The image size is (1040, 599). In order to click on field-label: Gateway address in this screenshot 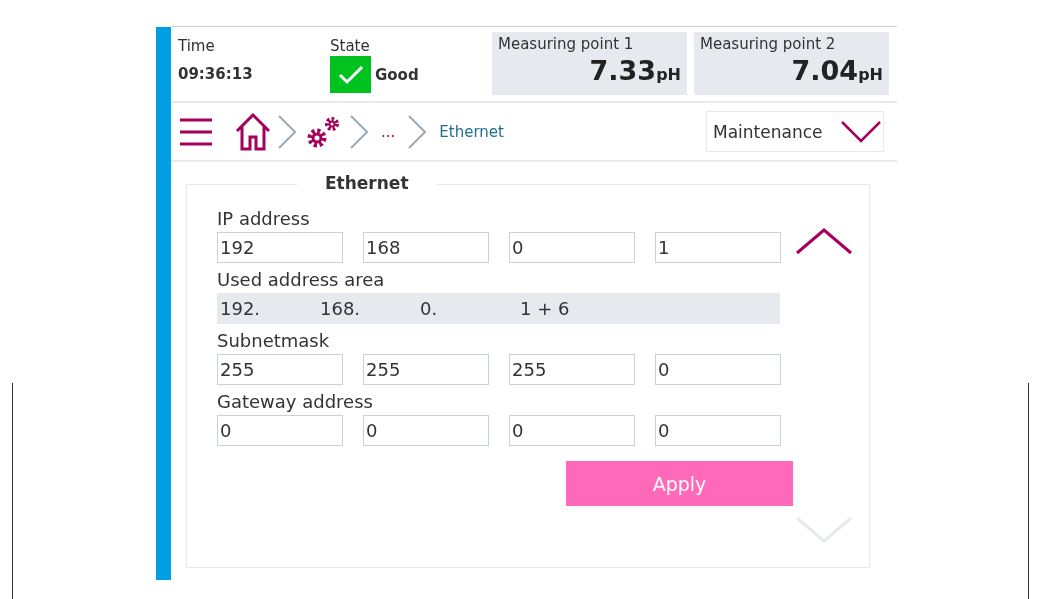, I will do `click(295, 401)`.